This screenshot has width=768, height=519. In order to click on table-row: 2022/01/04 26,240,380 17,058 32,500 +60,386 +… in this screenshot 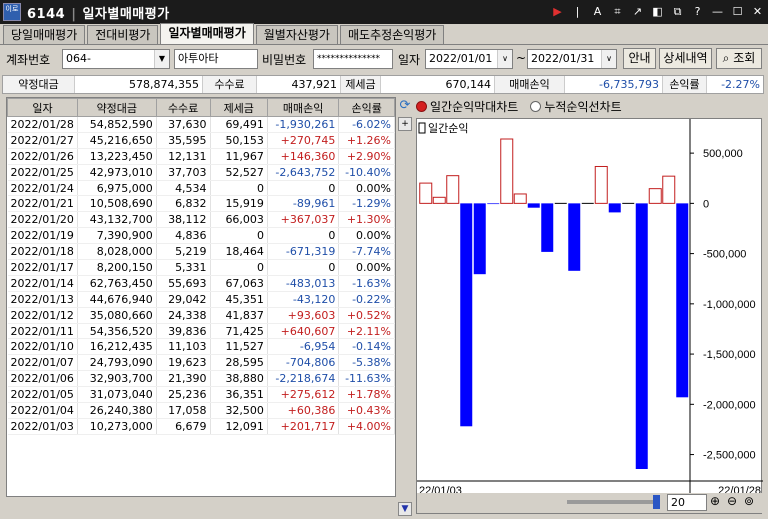, I will do `click(201, 410)`.